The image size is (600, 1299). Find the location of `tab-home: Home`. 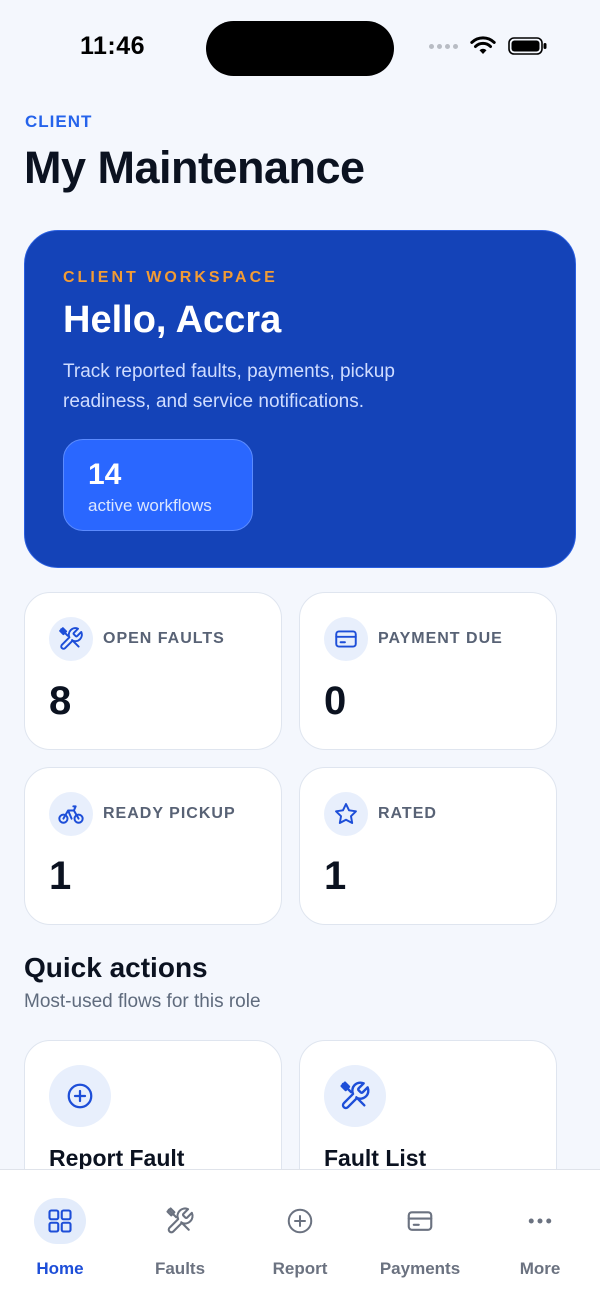

tab-home: Home is located at coordinates (60, 1234).